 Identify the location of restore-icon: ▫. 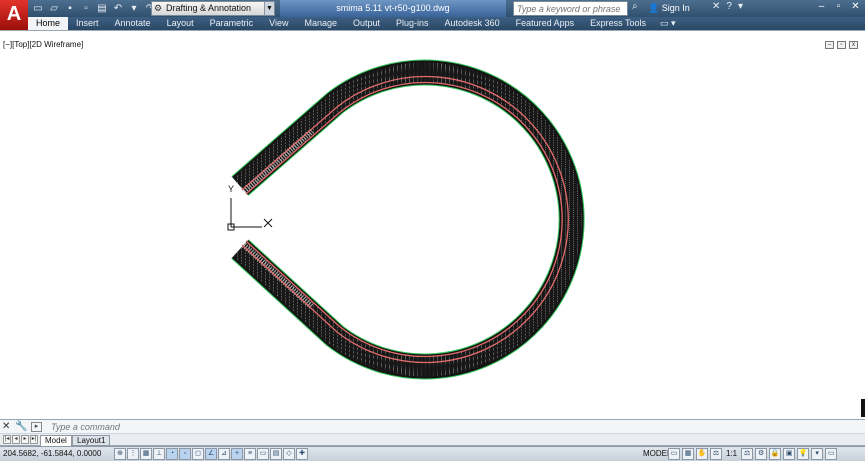
(838, 7).